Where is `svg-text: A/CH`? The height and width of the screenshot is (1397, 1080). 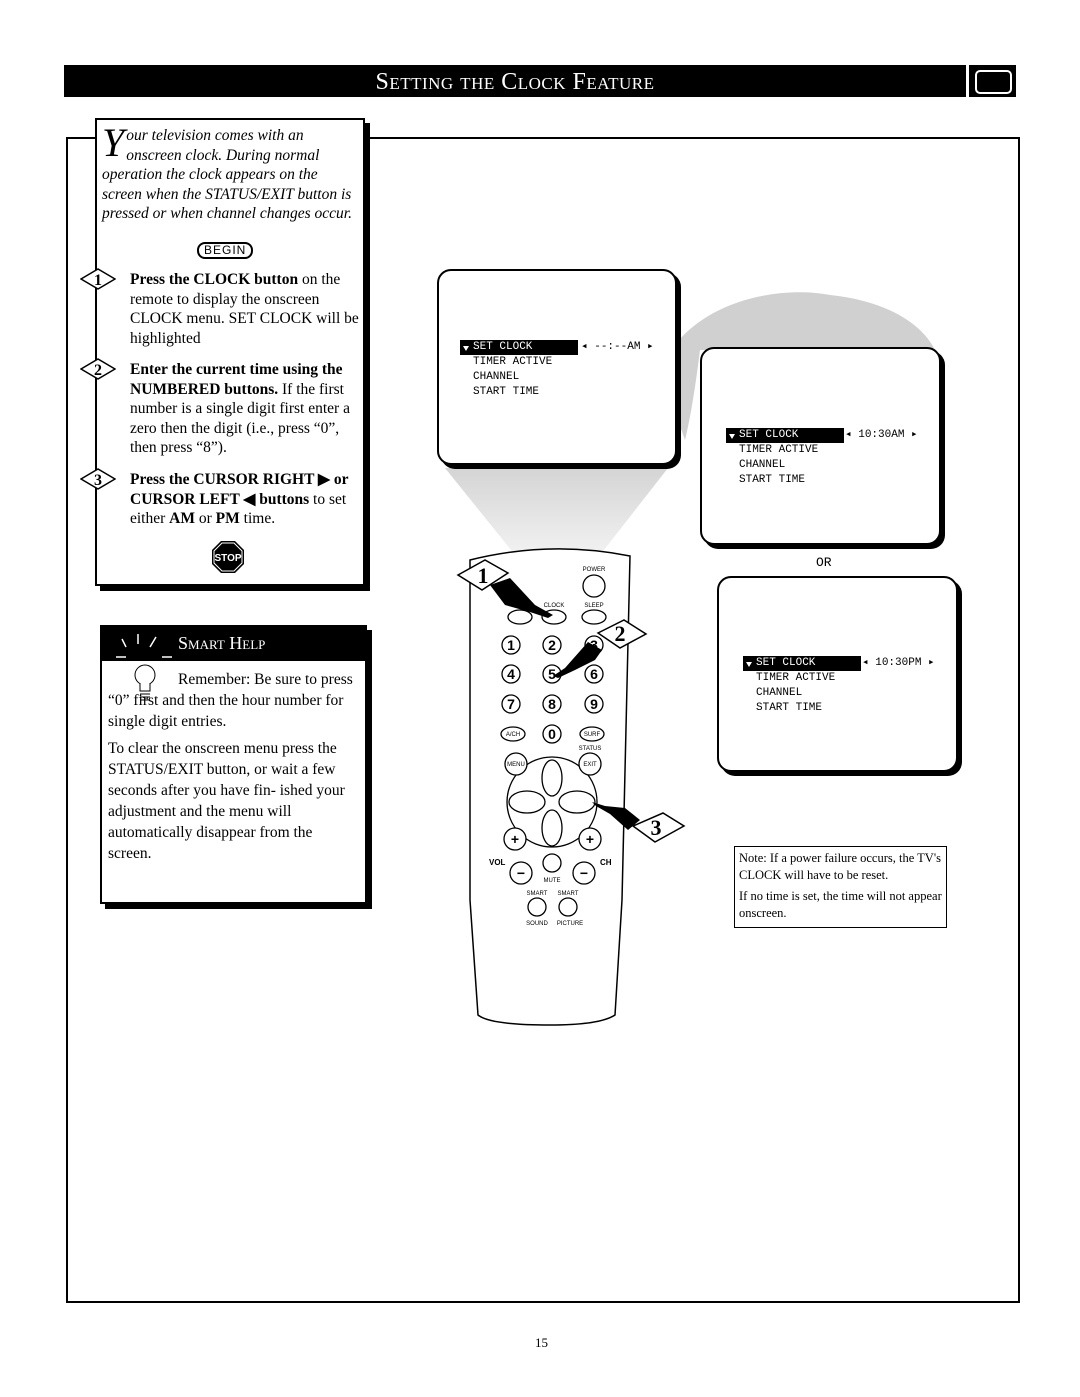 svg-text: A/CH is located at coordinates (513, 735).